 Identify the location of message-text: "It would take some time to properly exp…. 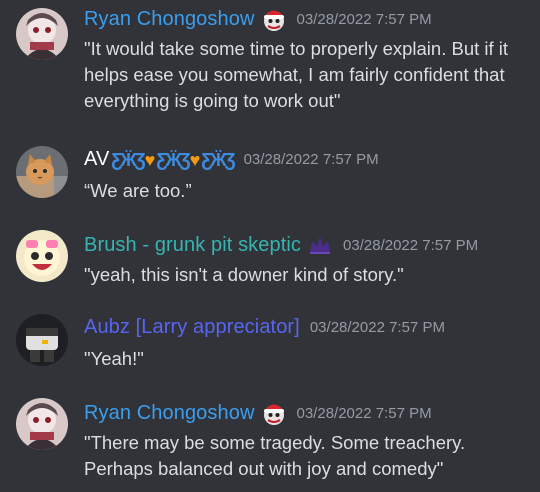
(296, 74).